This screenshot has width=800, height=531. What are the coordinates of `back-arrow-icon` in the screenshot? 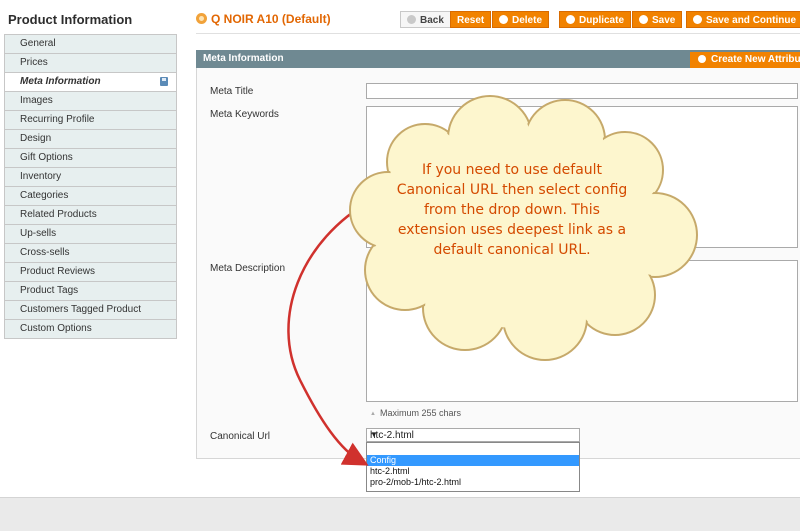 It's located at (411, 19).